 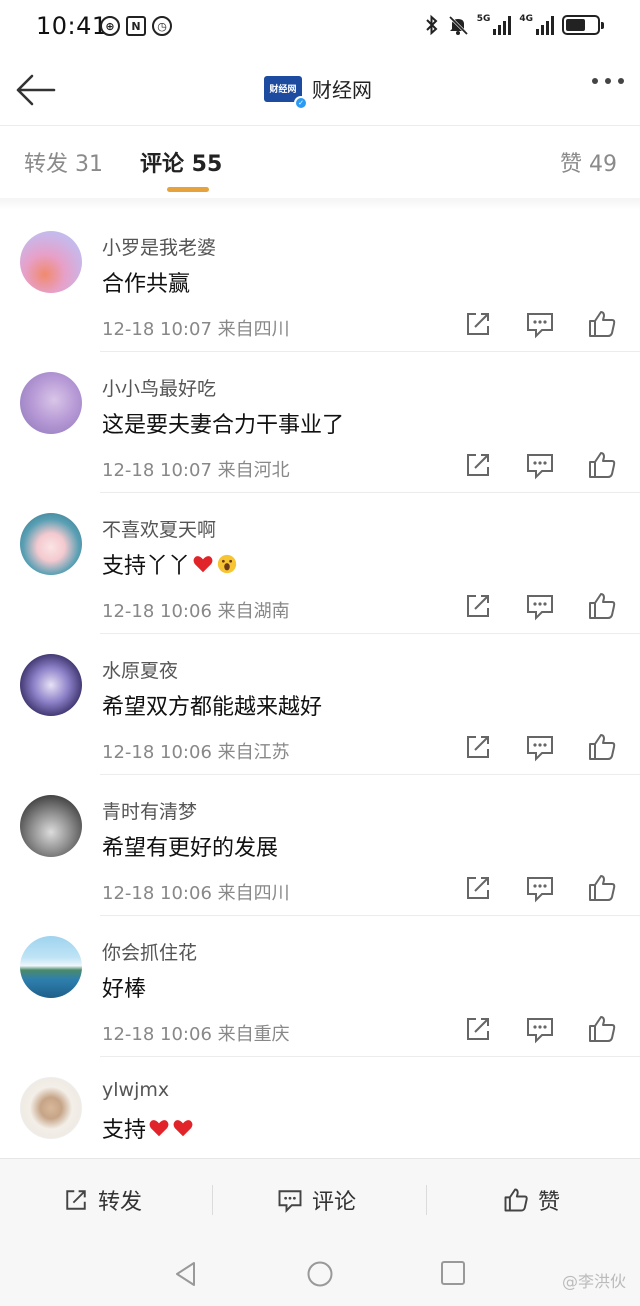 What do you see at coordinates (342, 90) in the screenshot?
I see `account-name: 财经网` at bounding box center [342, 90].